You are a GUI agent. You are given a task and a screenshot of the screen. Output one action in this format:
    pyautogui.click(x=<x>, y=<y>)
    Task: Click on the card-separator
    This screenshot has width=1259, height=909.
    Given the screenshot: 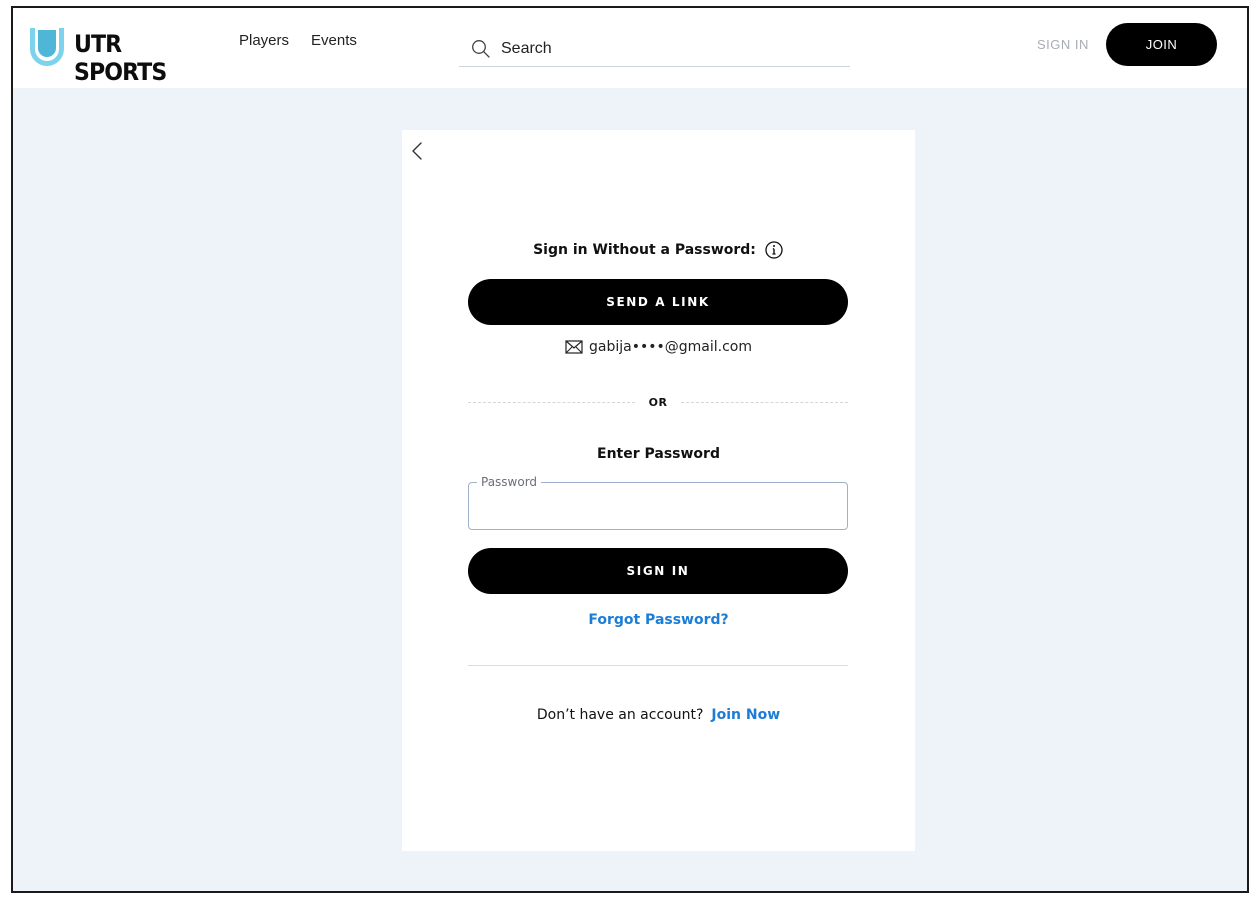 What is the action you would take?
    pyautogui.click(x=658, y=665)
    